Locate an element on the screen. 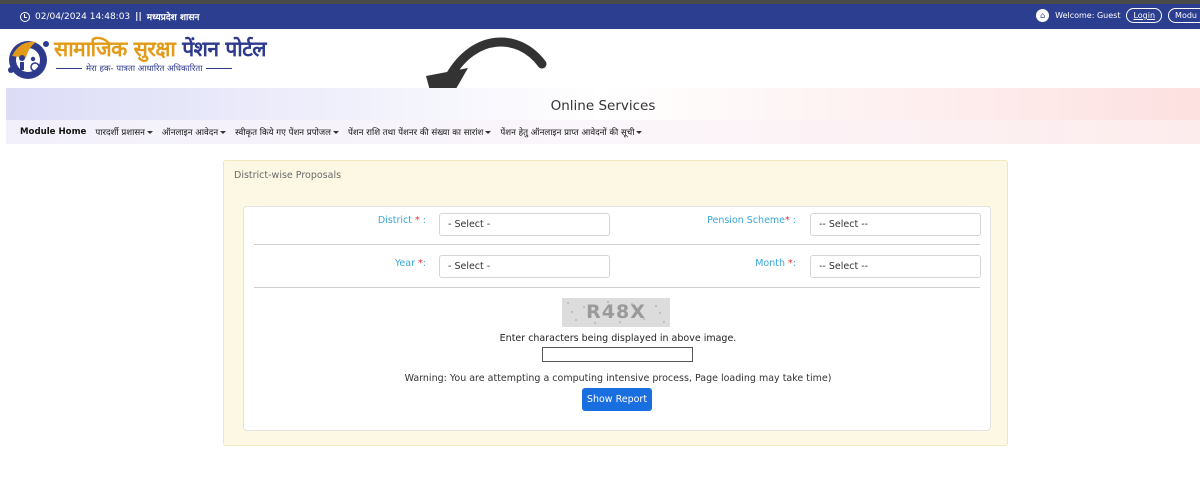 Image resolution: width=1200 pixels, height=500 pixels. menu-item-label: Module Home is located at coordinates (53, 132).